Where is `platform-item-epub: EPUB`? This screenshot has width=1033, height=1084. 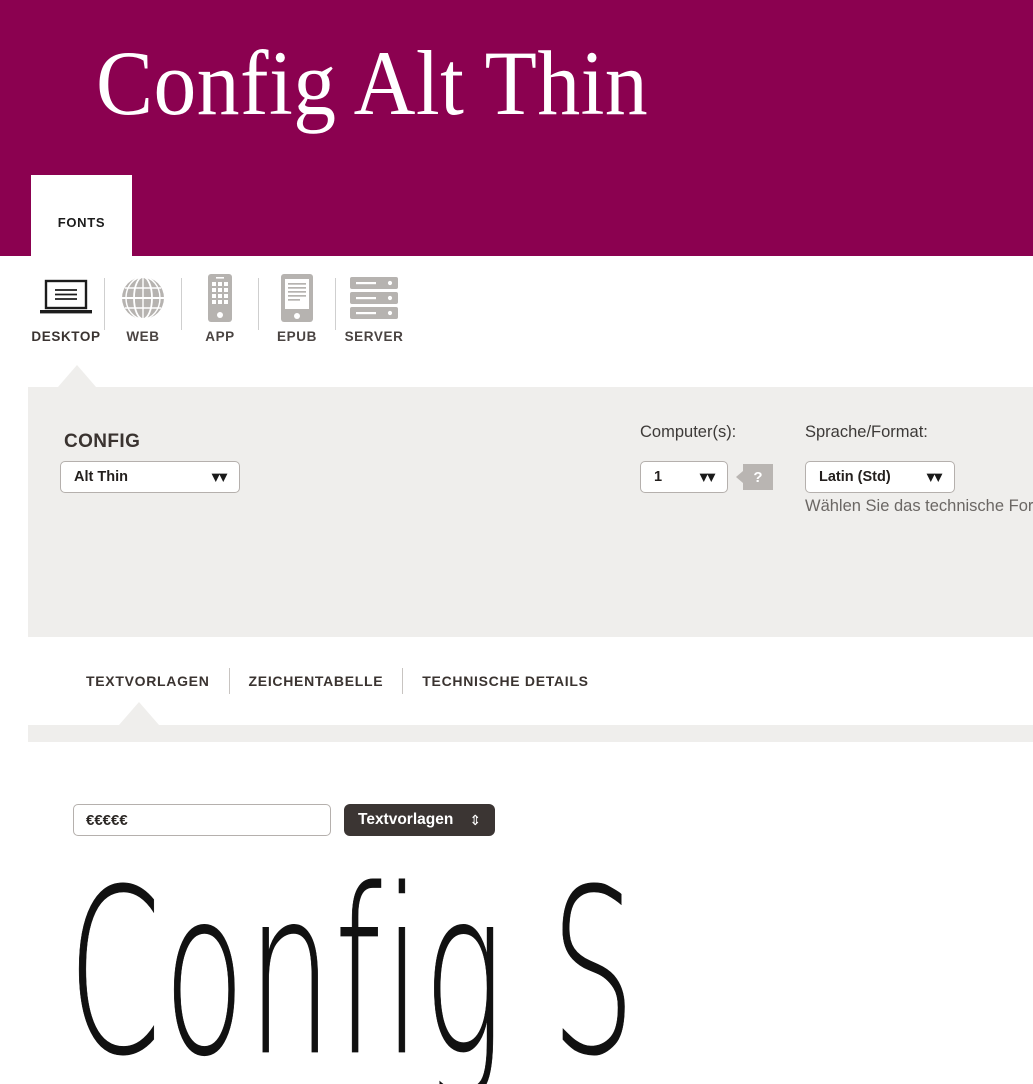 platform-item-epub: EPUB is located at coordinates (297, 308).